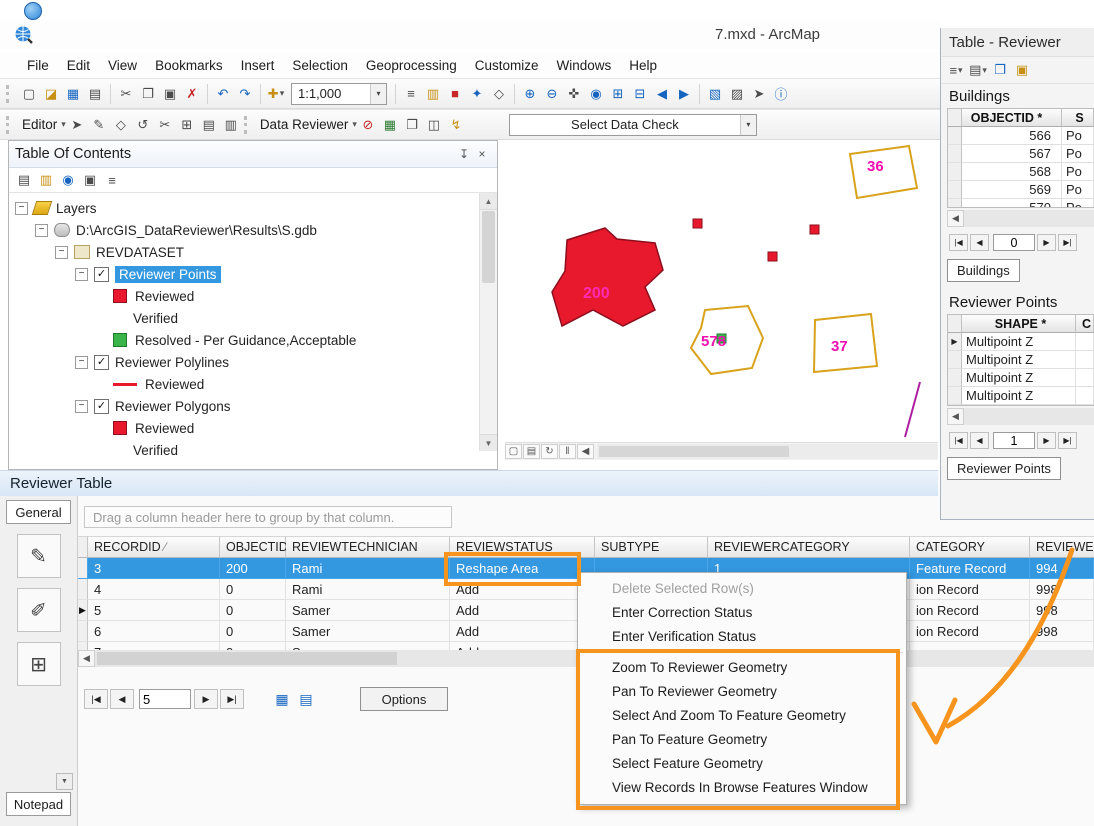  I want to click on pause-drawing-icon: ‖, so click(567, 451).